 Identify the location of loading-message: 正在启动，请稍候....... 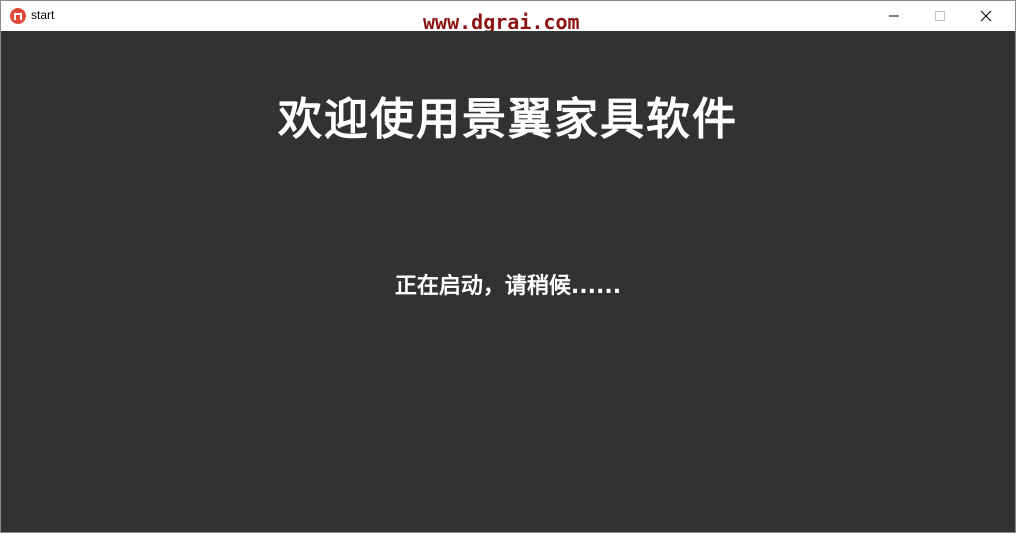
(508, 286).